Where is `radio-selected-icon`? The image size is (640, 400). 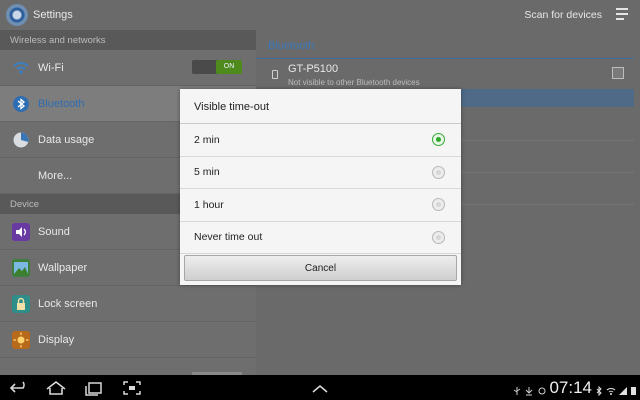 radio-selected-icon is located at coordinates (438, 140).